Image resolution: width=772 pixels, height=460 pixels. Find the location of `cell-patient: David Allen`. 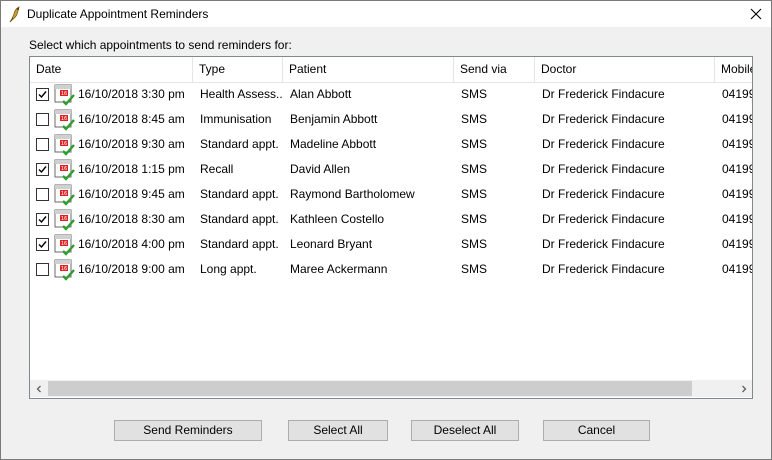

cell-patient: David Allen is located at coordinates (320, 169).